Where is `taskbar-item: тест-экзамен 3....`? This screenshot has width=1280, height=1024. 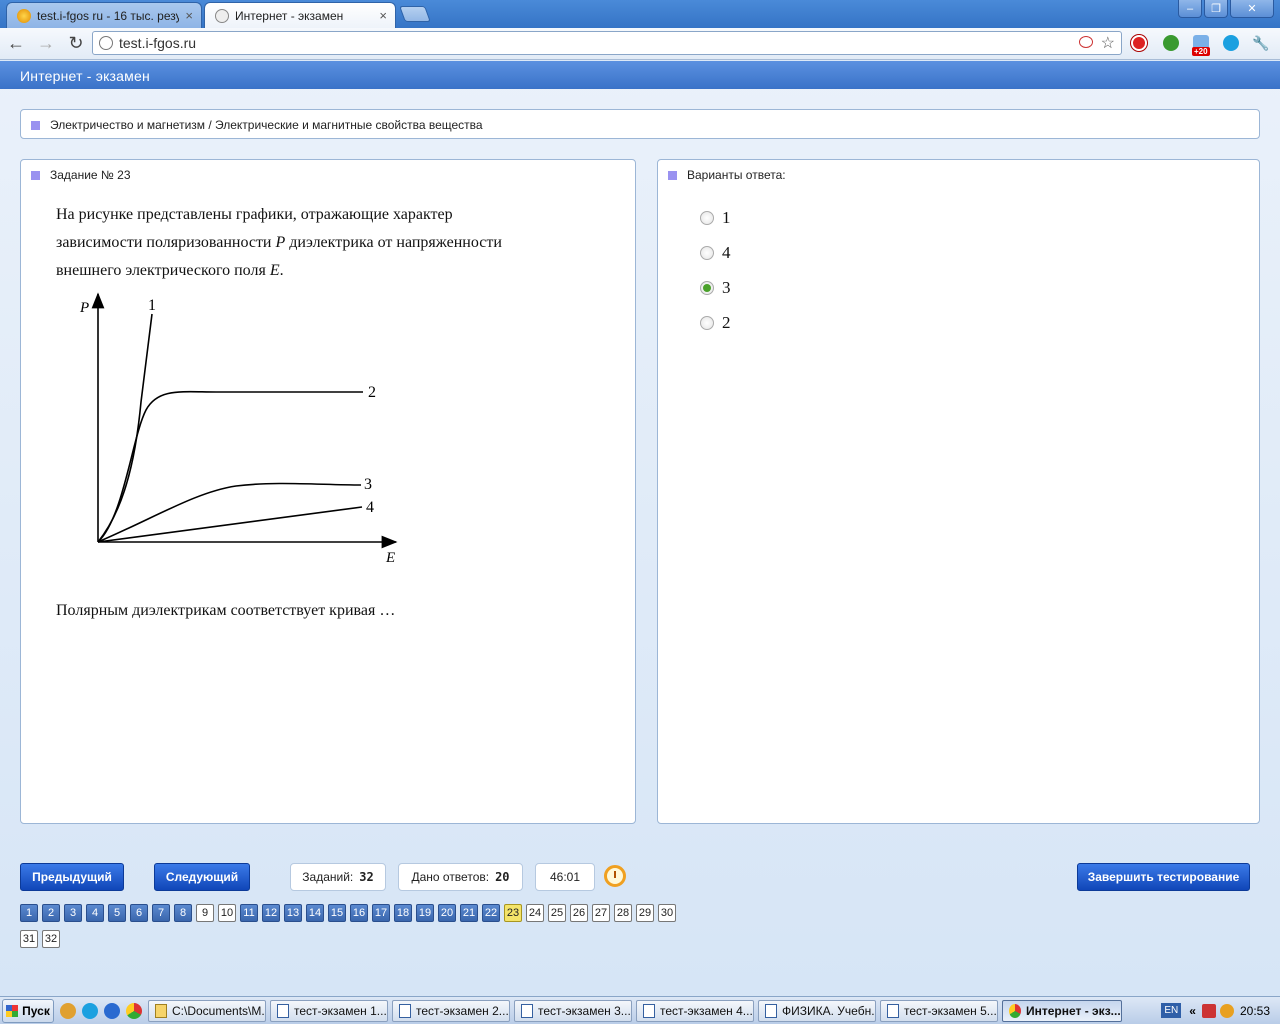 taskbar-item: тест-экзамен 3.... is located at coordinates (573, 1010).